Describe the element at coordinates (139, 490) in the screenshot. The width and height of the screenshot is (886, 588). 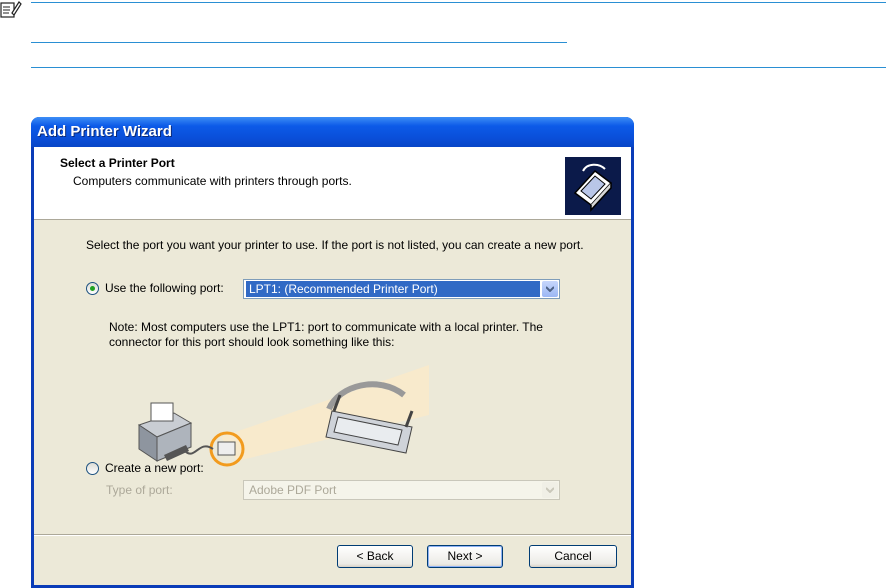
I see `type-of-port-label: Type of port:` at that location.